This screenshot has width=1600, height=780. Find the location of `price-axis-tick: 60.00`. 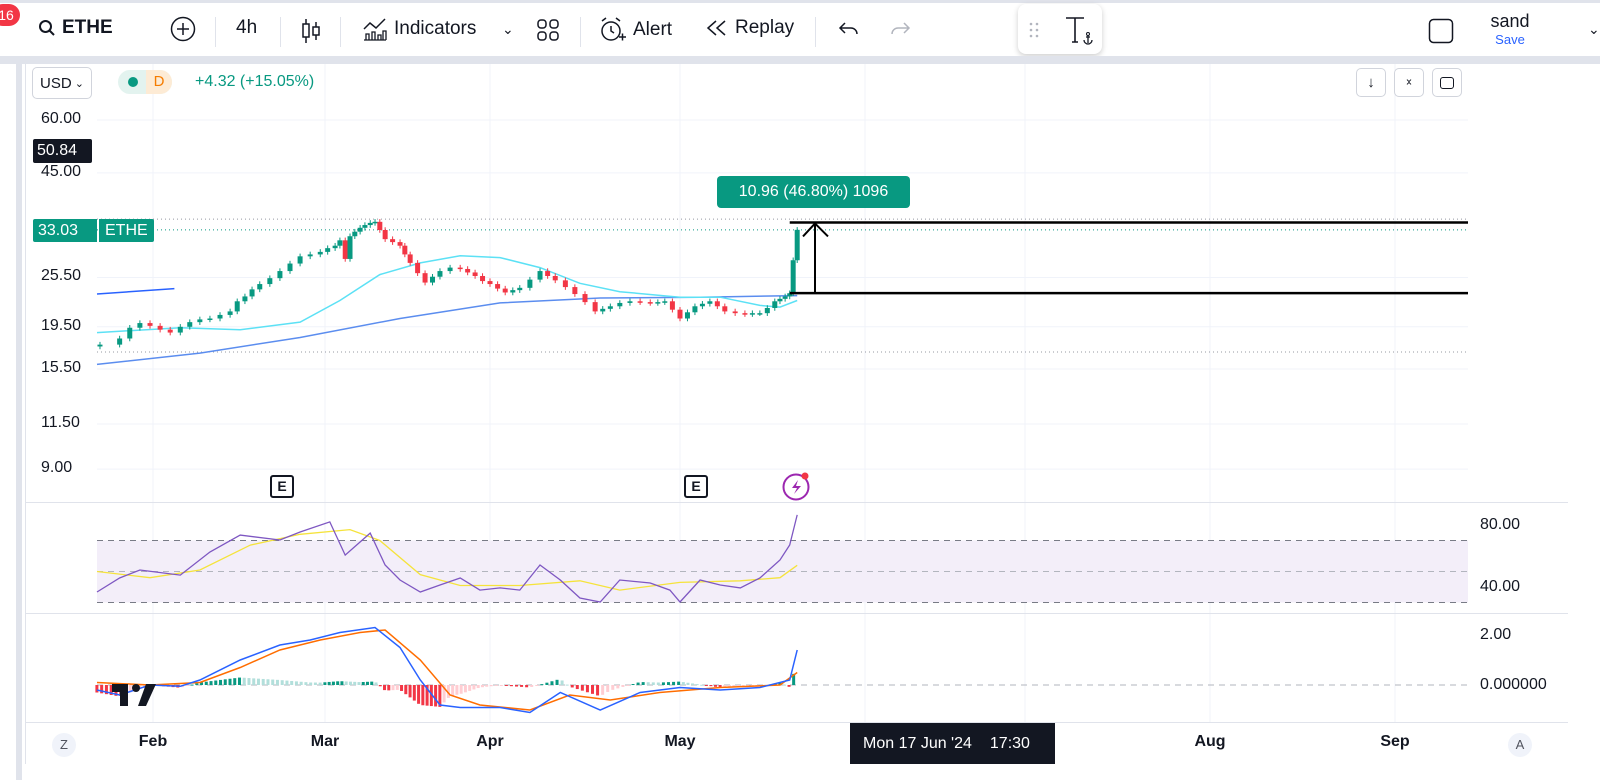

price-axis-tick: 60.00 is located at coordinates (61, 118).